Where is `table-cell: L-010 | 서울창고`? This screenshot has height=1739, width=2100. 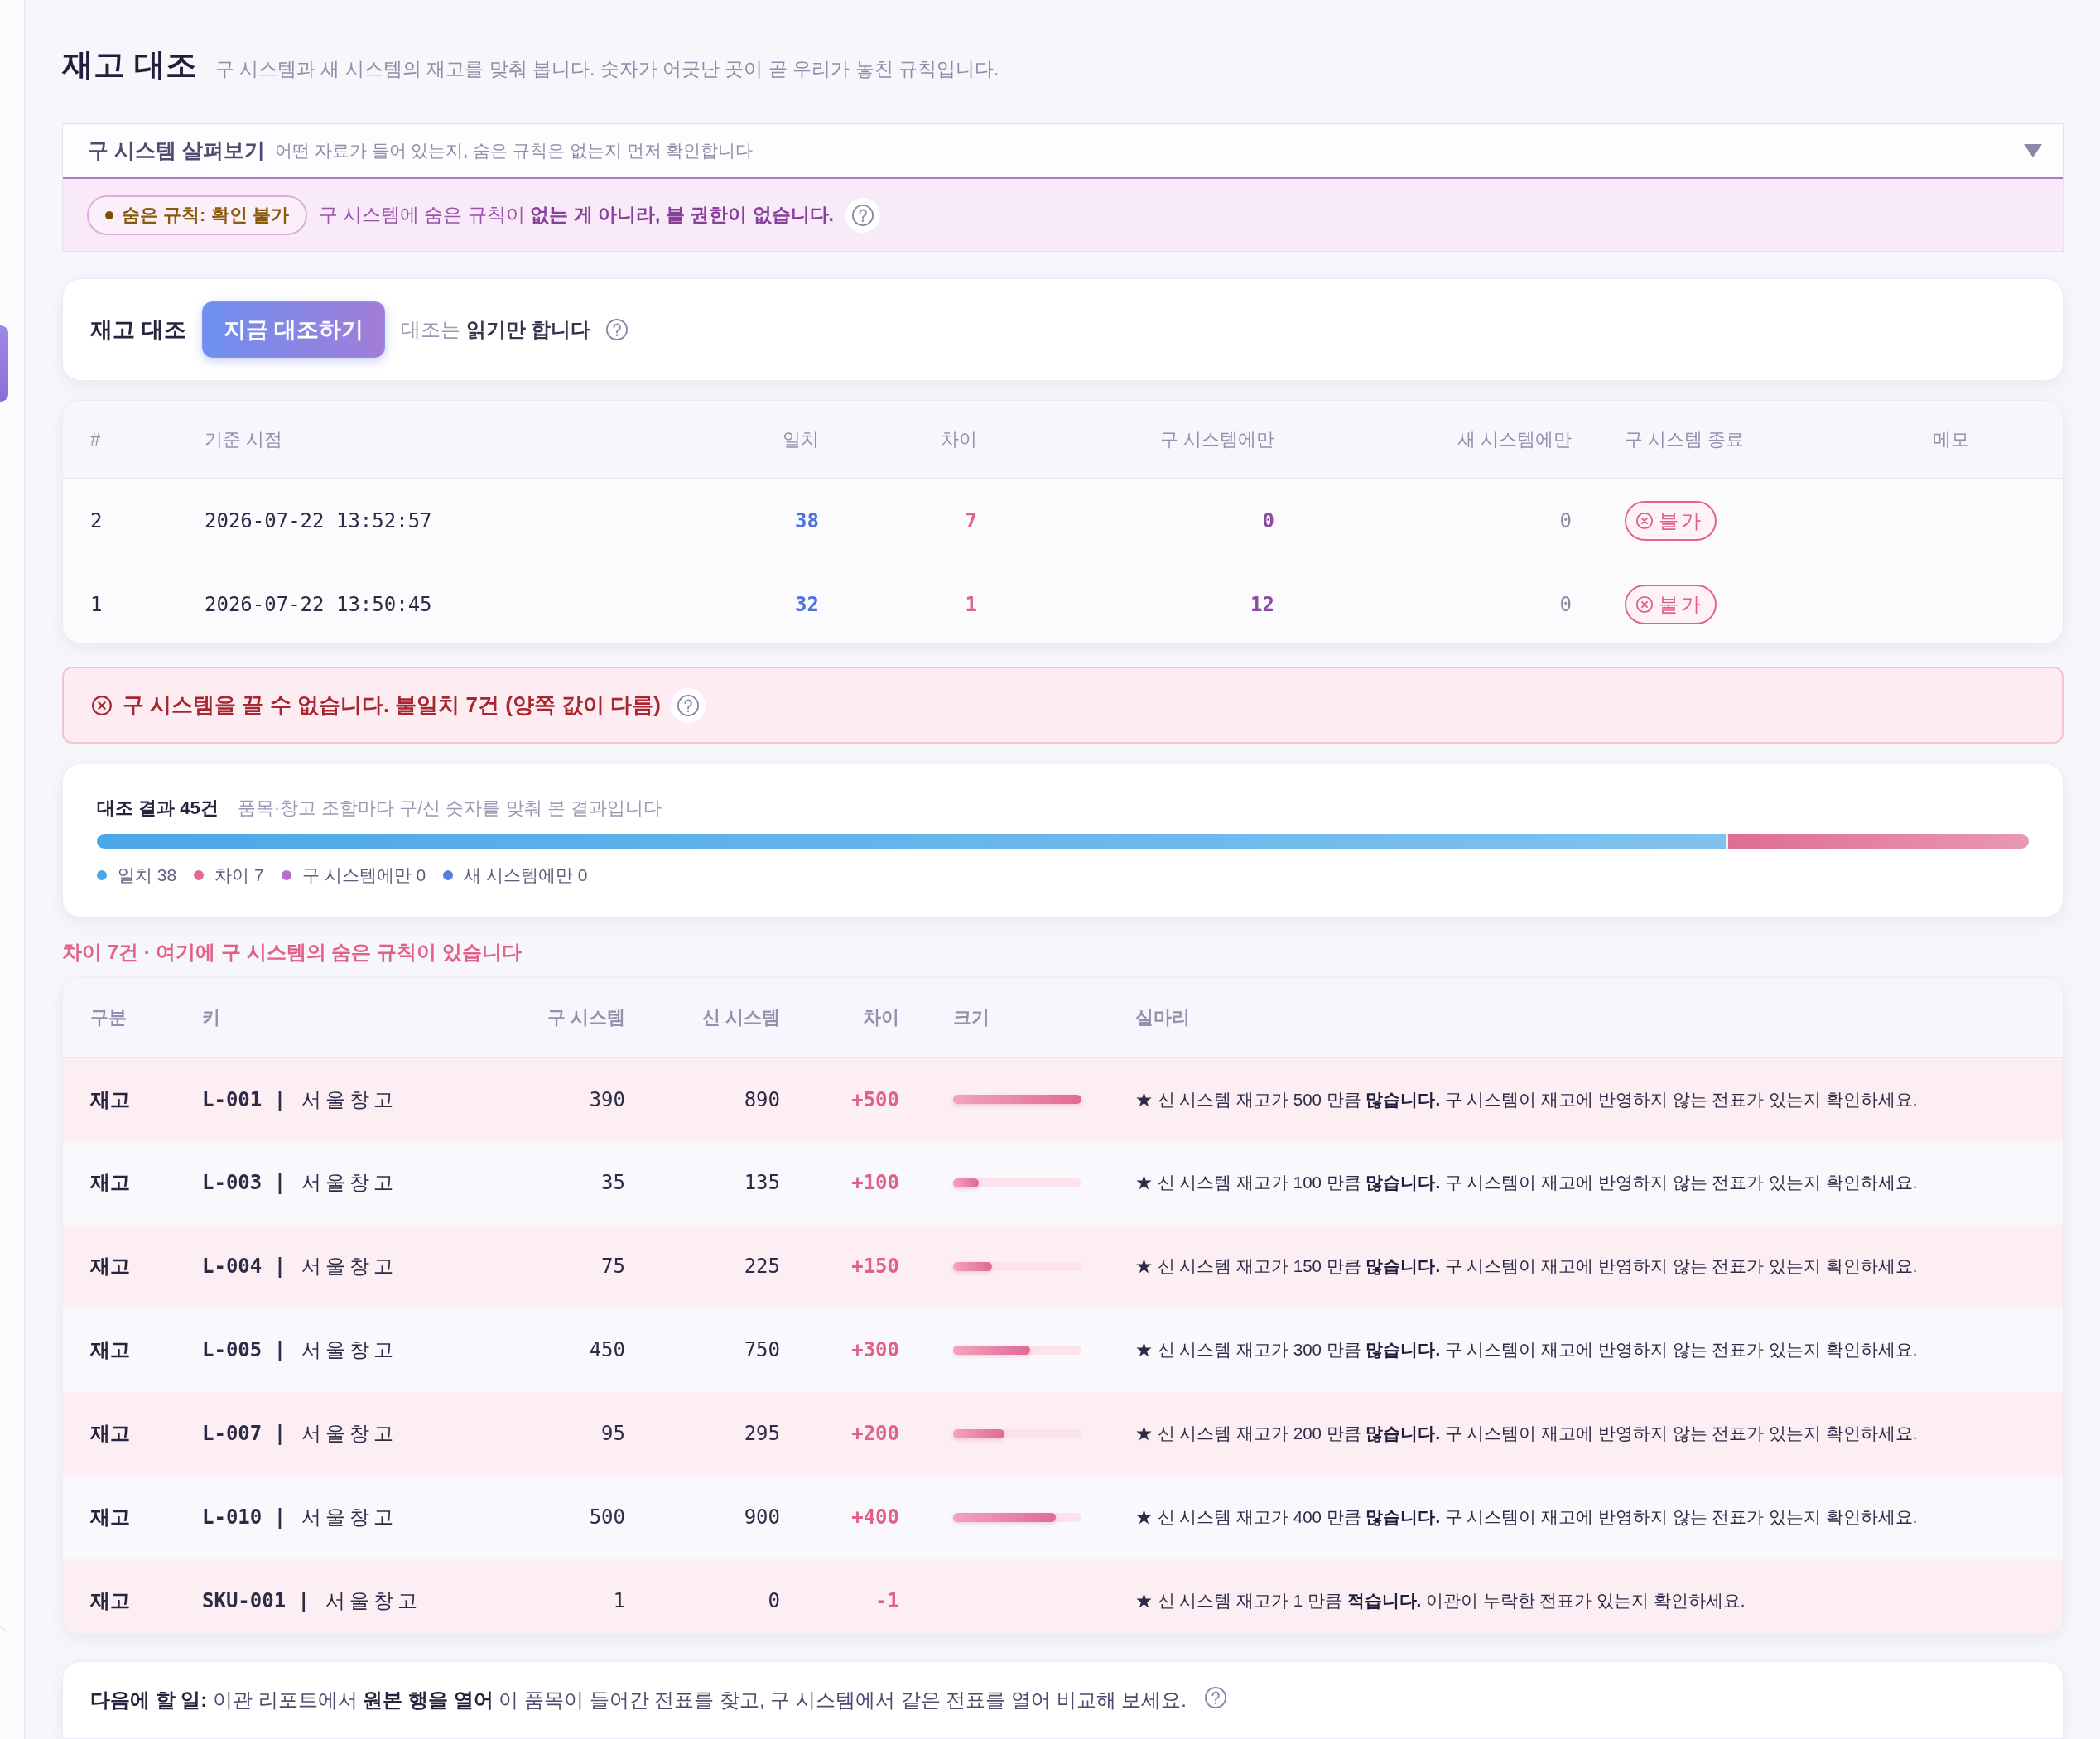 table-cell: L-010 | 서울창고 is located at coordinates (358, 1517).